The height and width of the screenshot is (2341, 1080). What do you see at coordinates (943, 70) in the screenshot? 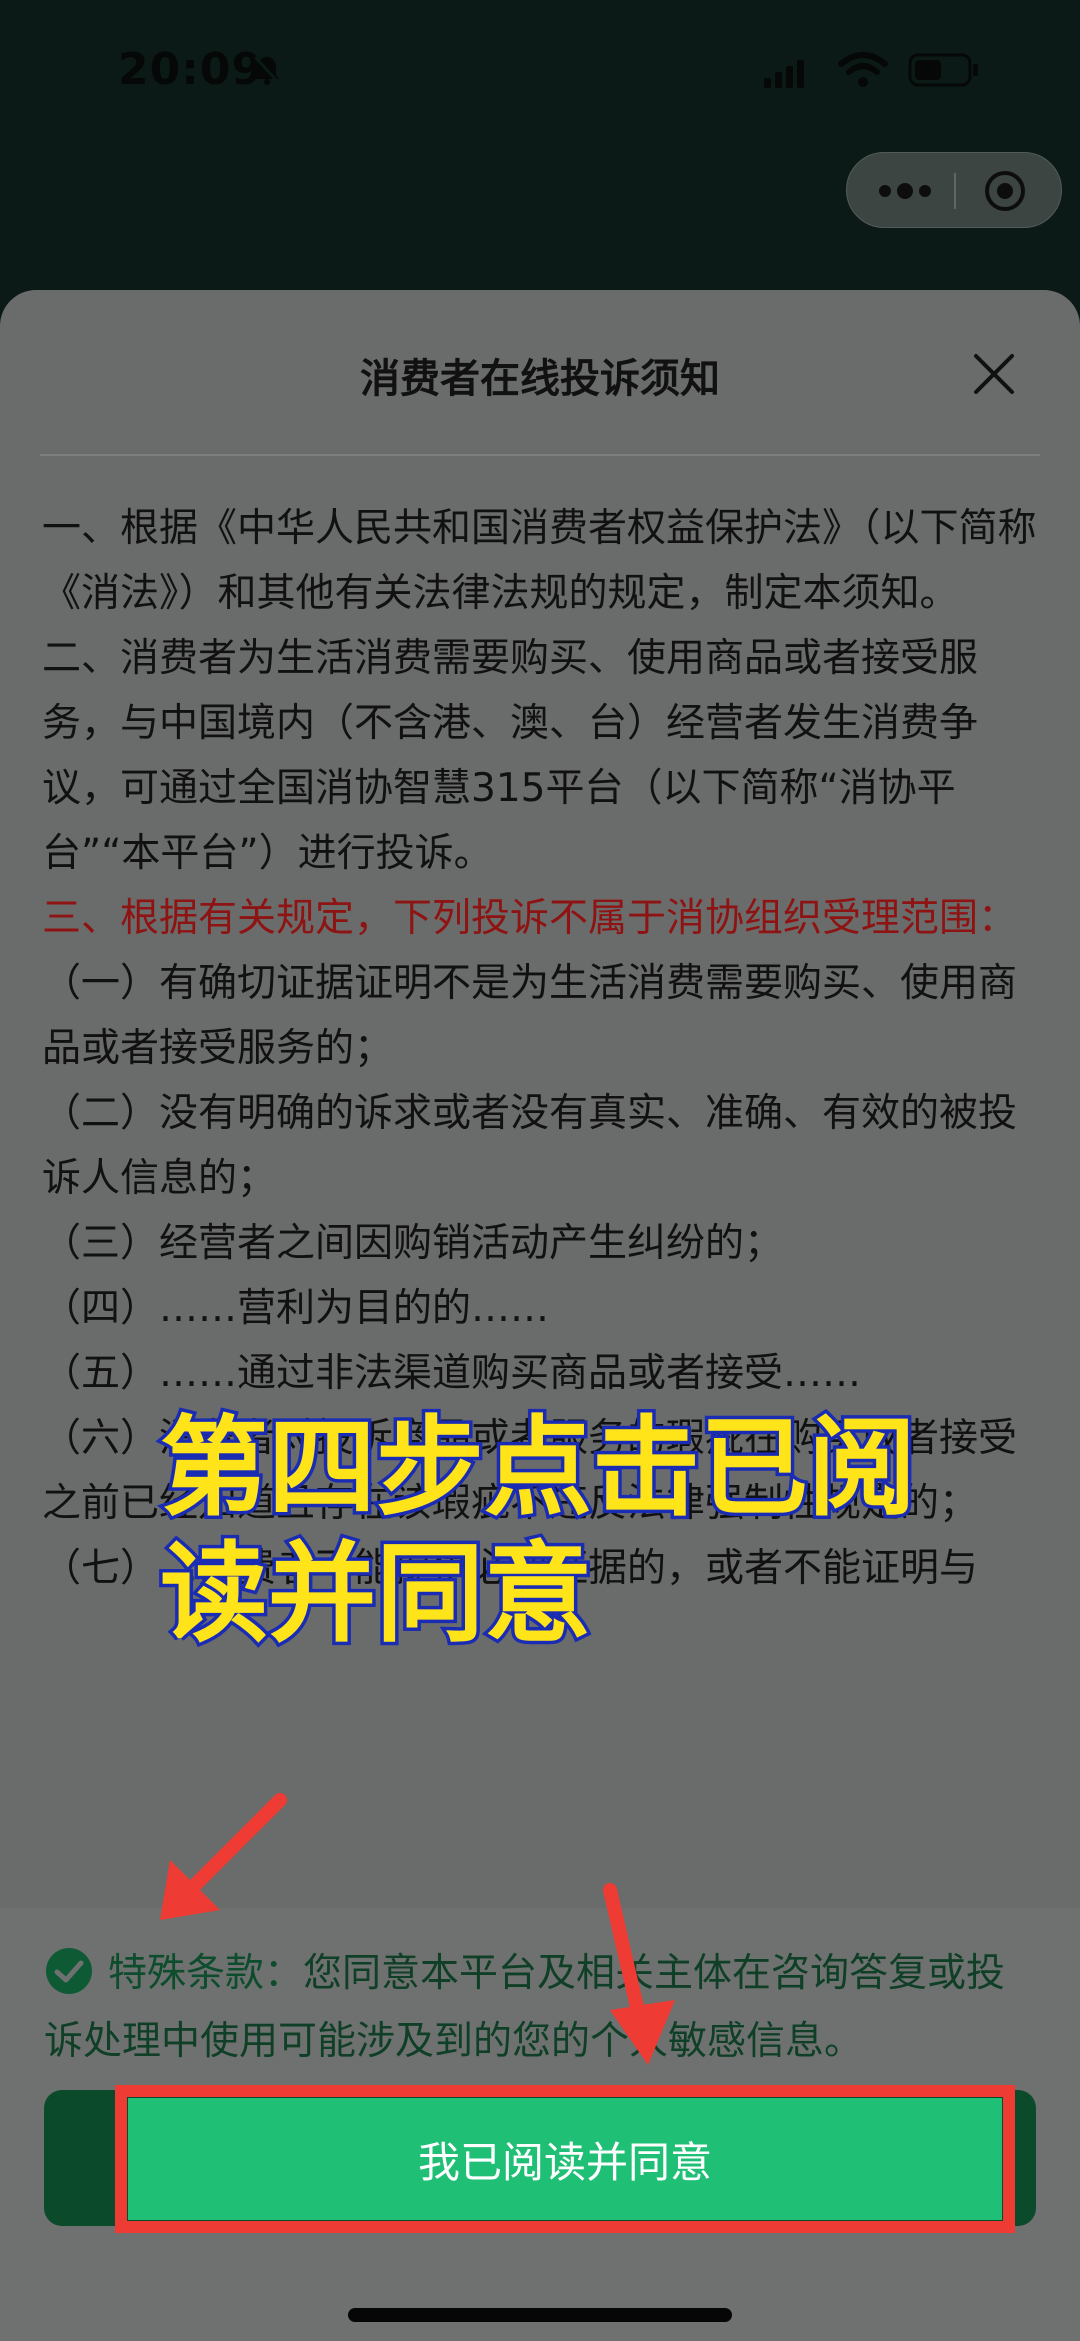
I see `battery-icon` at bounding box center [943, 70].